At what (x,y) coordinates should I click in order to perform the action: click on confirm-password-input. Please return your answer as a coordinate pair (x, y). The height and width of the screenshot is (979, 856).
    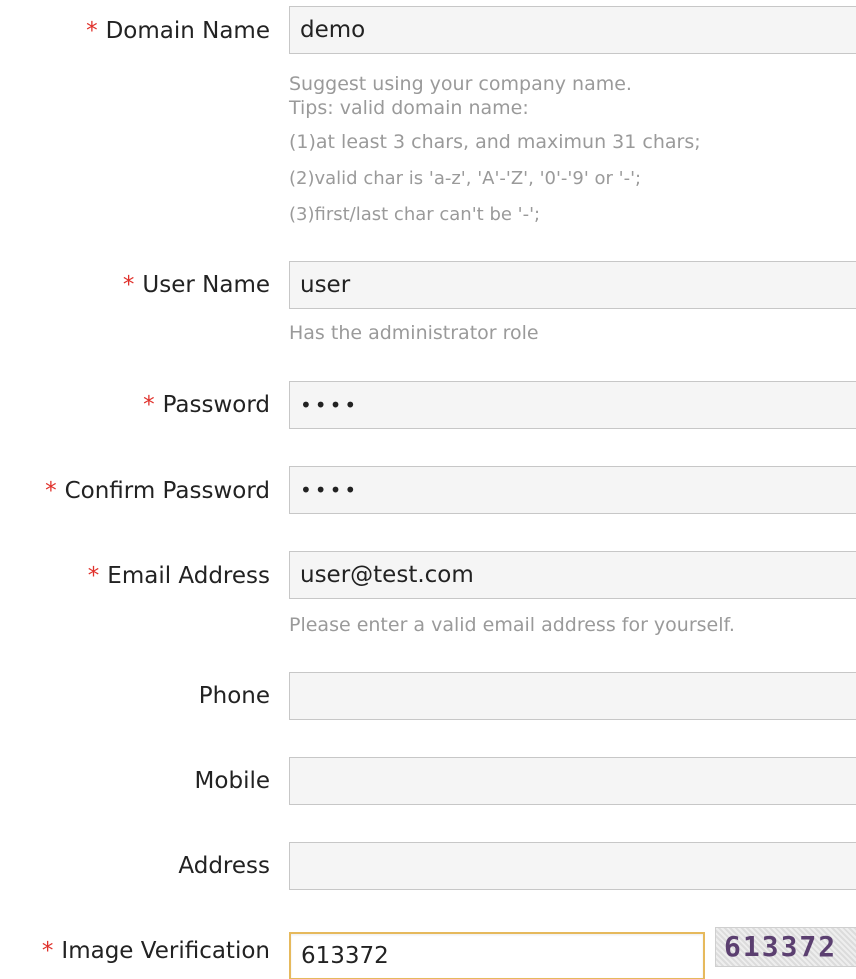
    Looking at the image, I should click on (572, 490).